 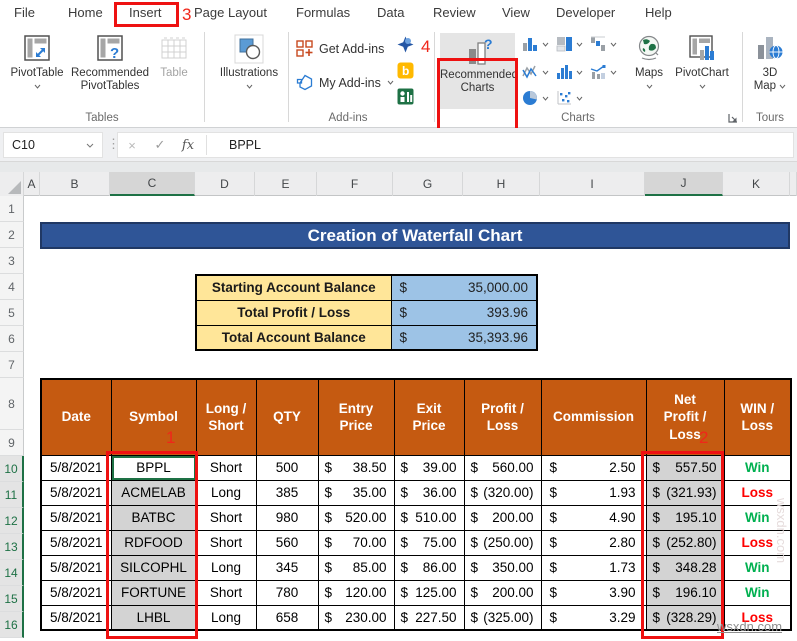 What do you see at coordinates (405, 96) in the screenshot?
I see `people-graph-icon` at bounding box center [405, 96].